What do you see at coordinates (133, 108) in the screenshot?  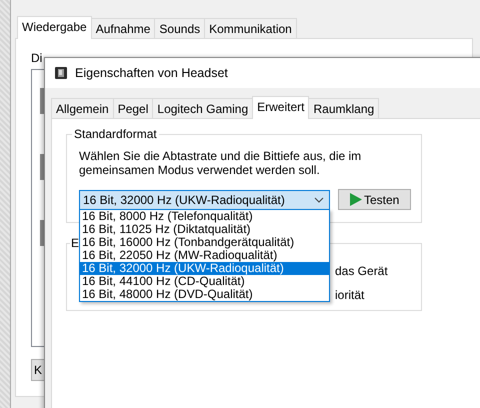 I see `tab: Pegel` at bounding box center [133, 108].